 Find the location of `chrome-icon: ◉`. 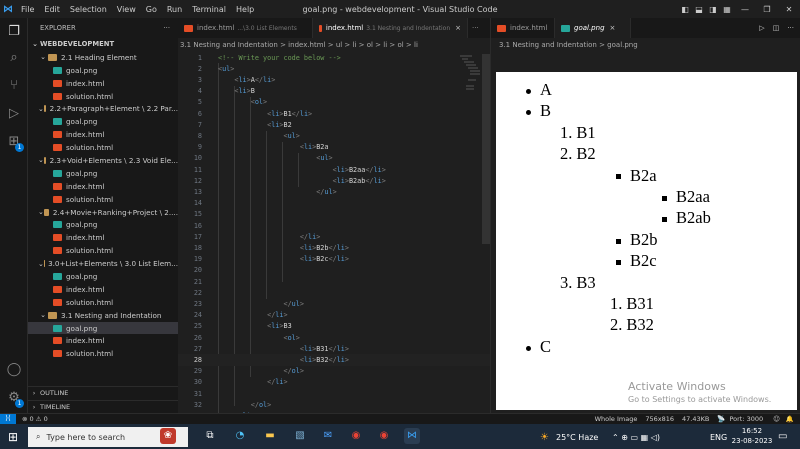

chrome-icon: ◉ is located at coordinates (356, 436).